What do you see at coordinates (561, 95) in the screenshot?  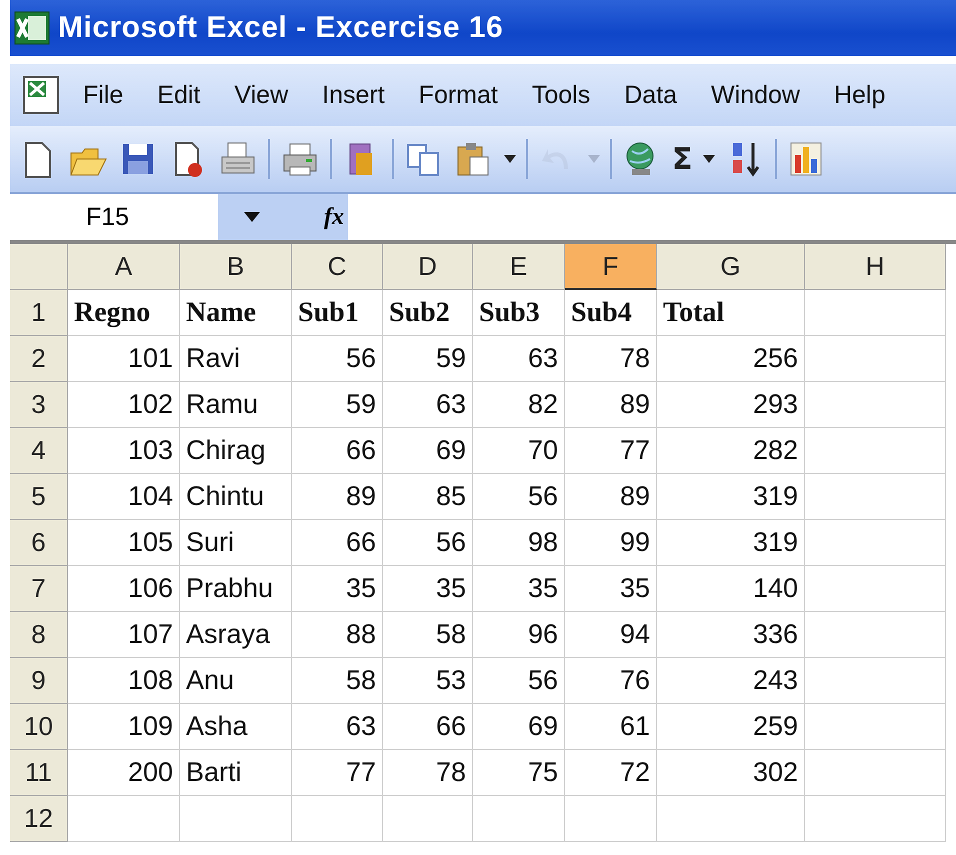 I see `menu-item: Tools` at bounding box center [561, 95].